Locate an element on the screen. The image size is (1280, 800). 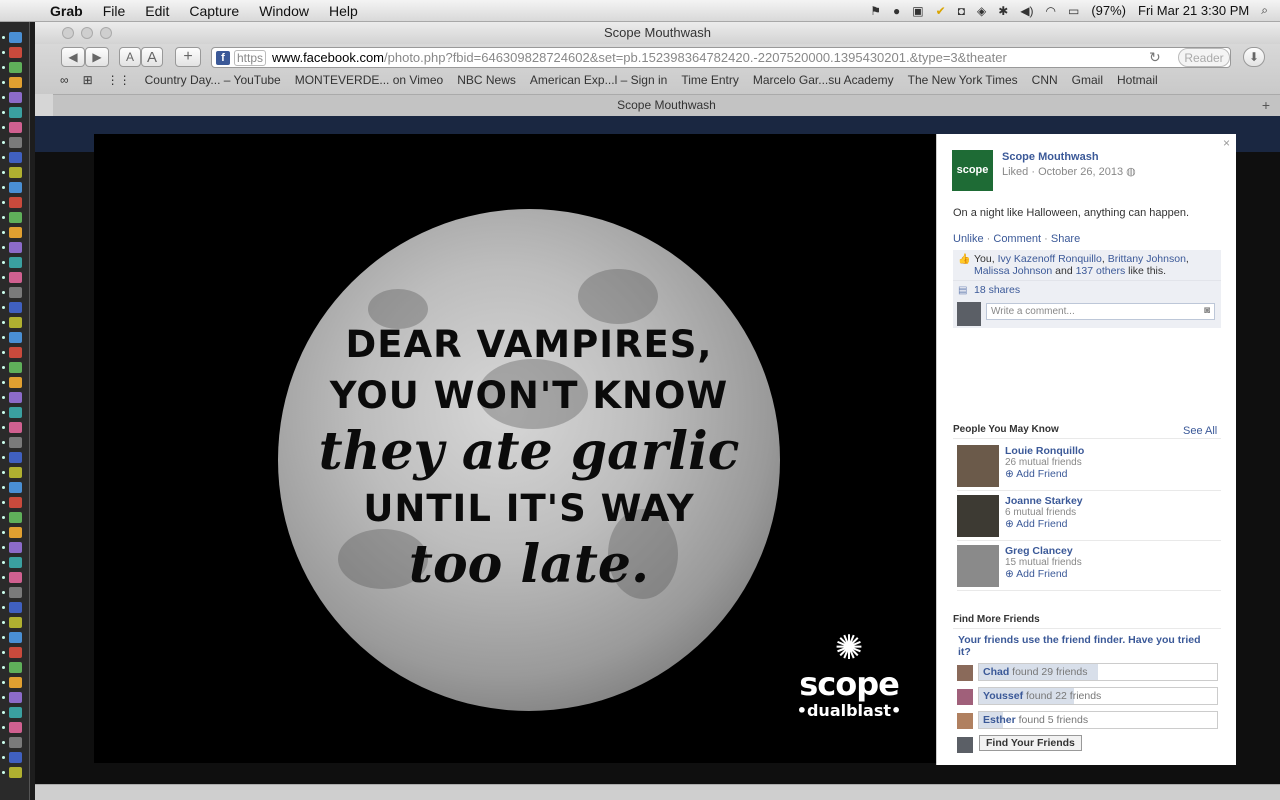
share-link: Share is located at coordinates (1065, 239).